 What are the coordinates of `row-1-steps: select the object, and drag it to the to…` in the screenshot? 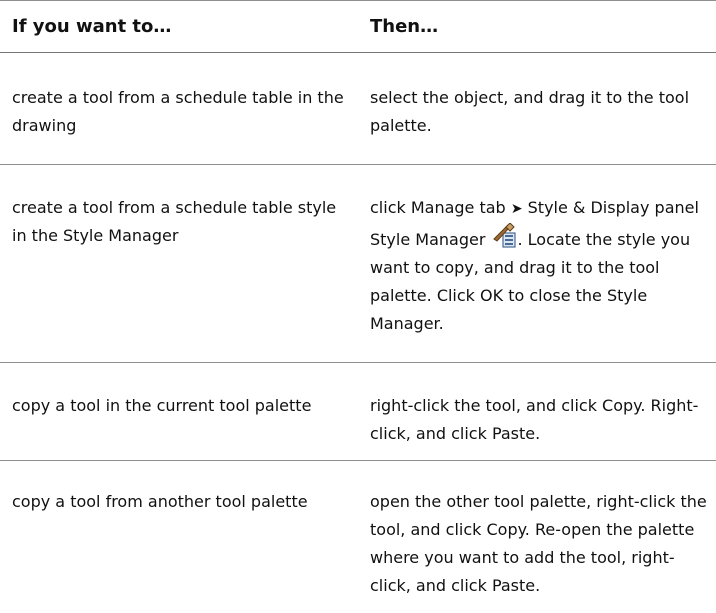 It's located at (530, 111).